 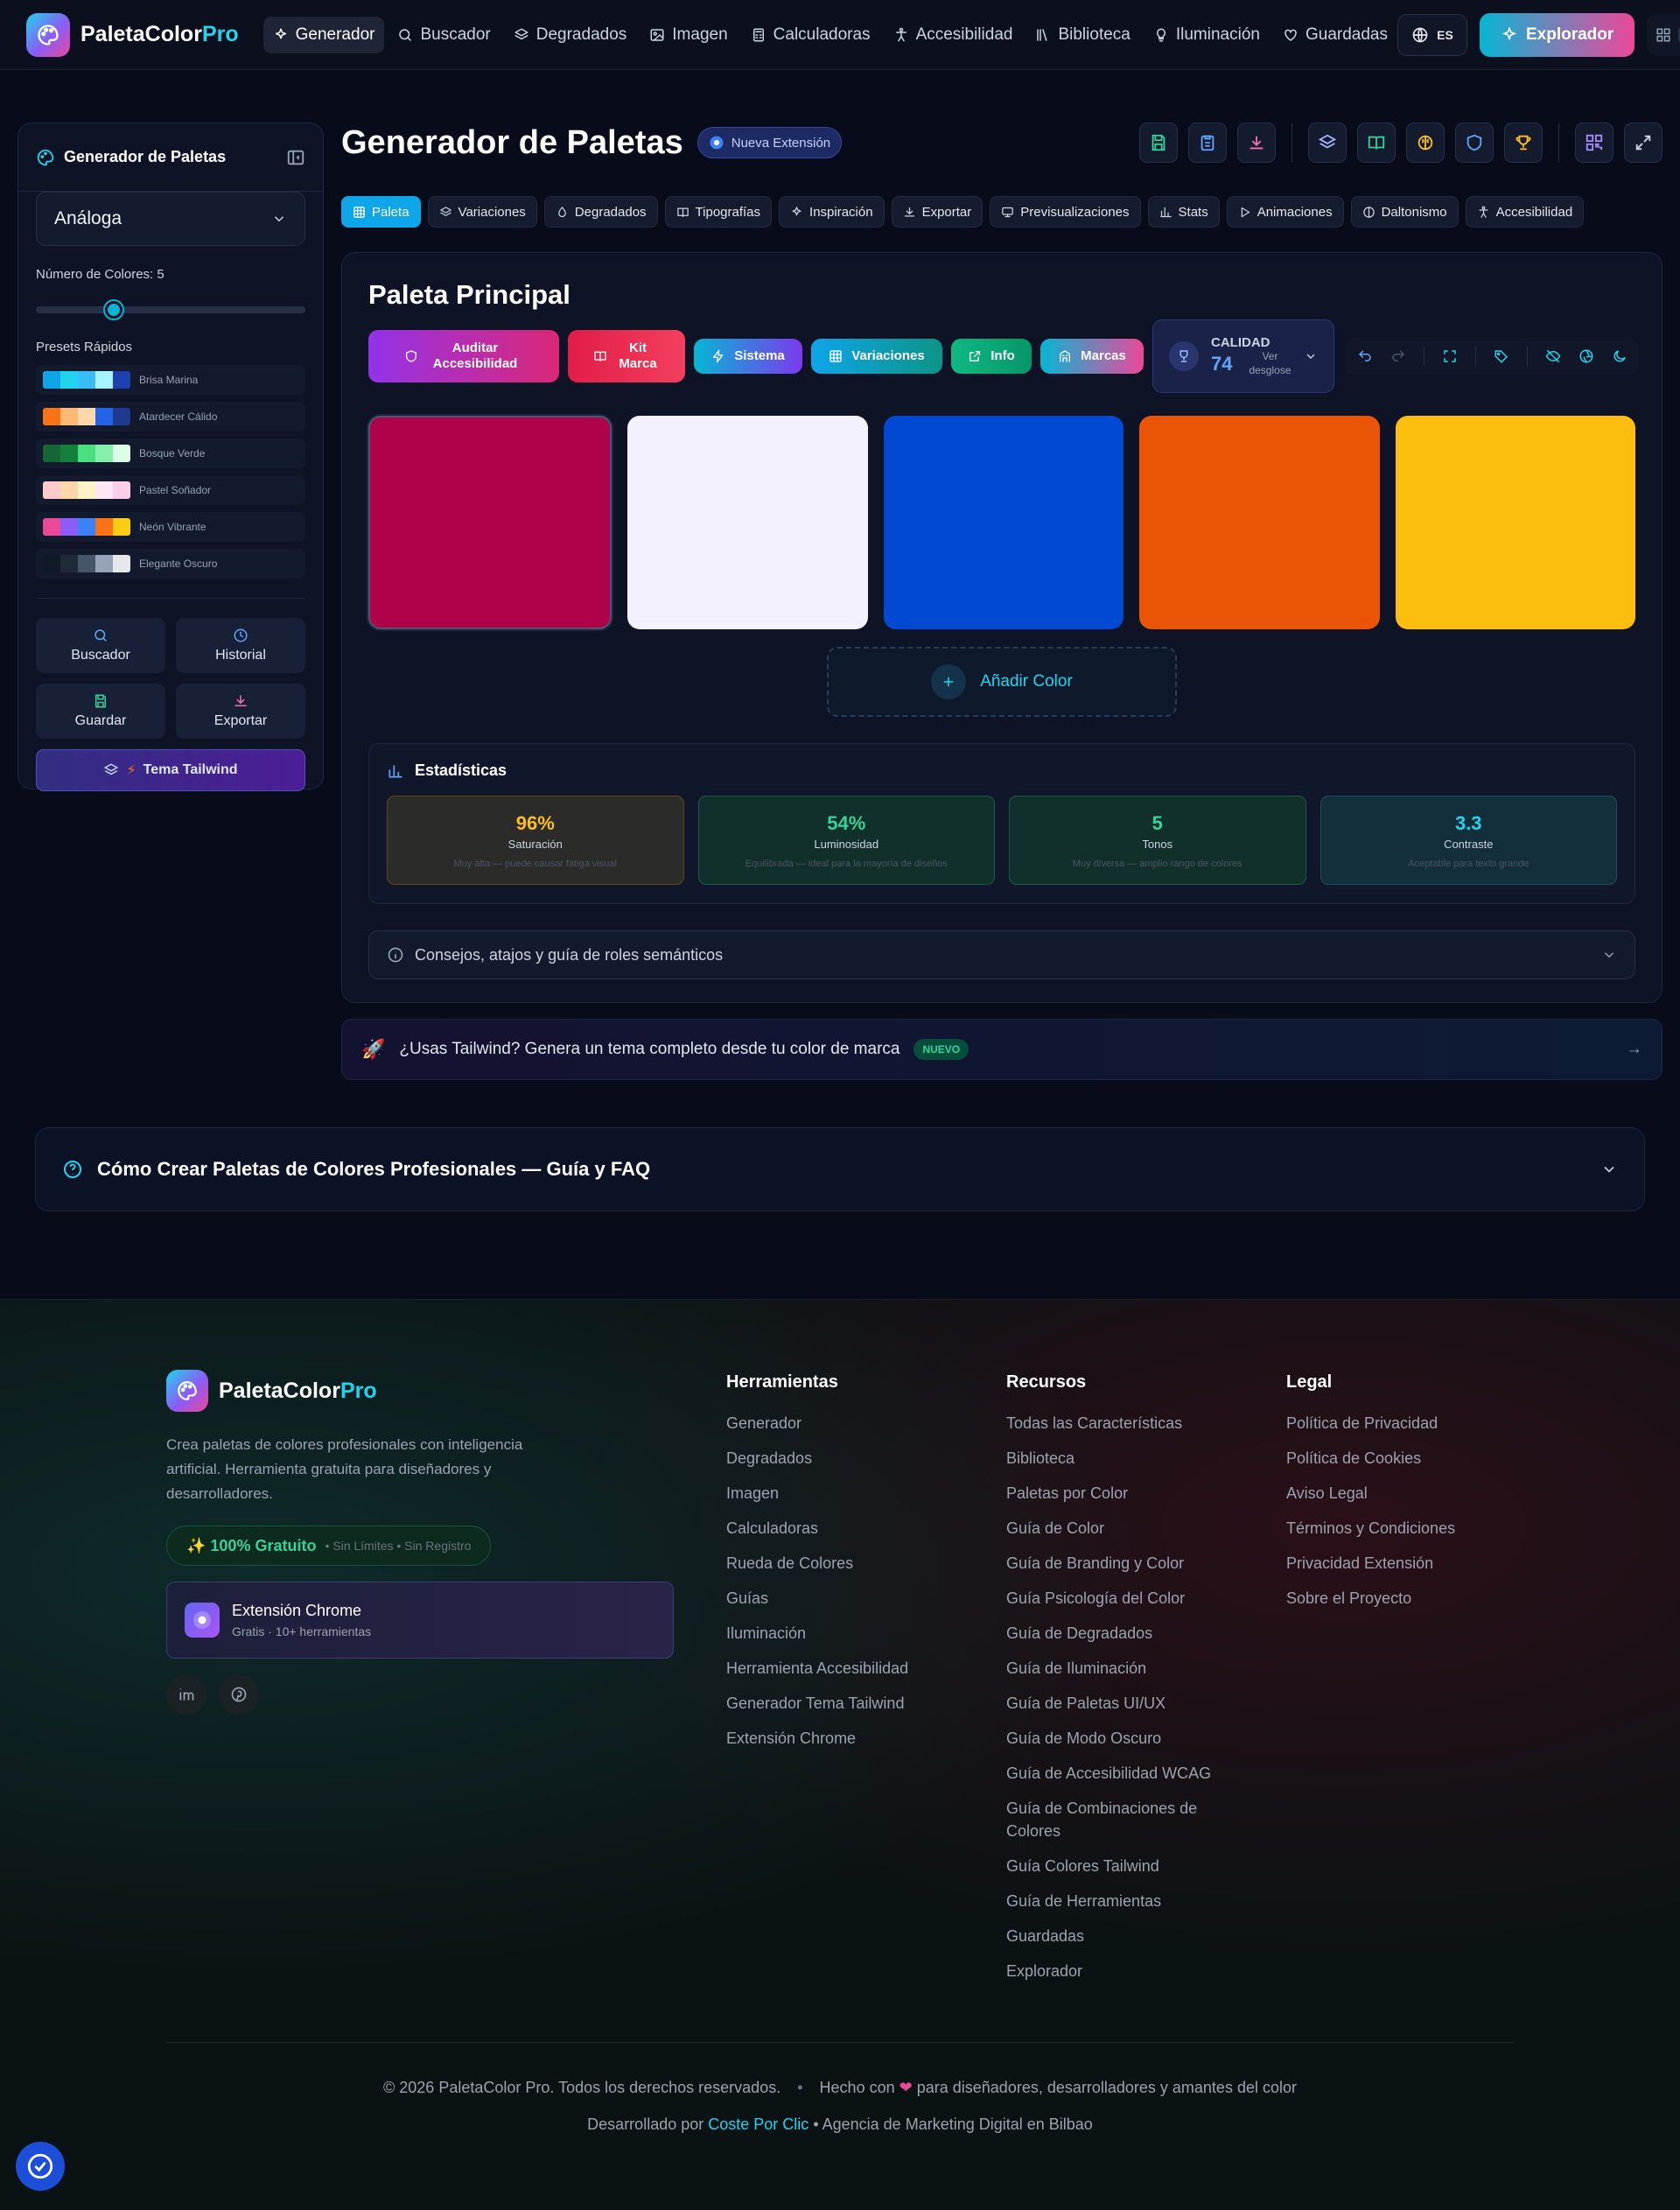 What do you see at coordinates (1474, 143) in the screenshot?
I see `shield-button` at bounding box center [1474, 143].